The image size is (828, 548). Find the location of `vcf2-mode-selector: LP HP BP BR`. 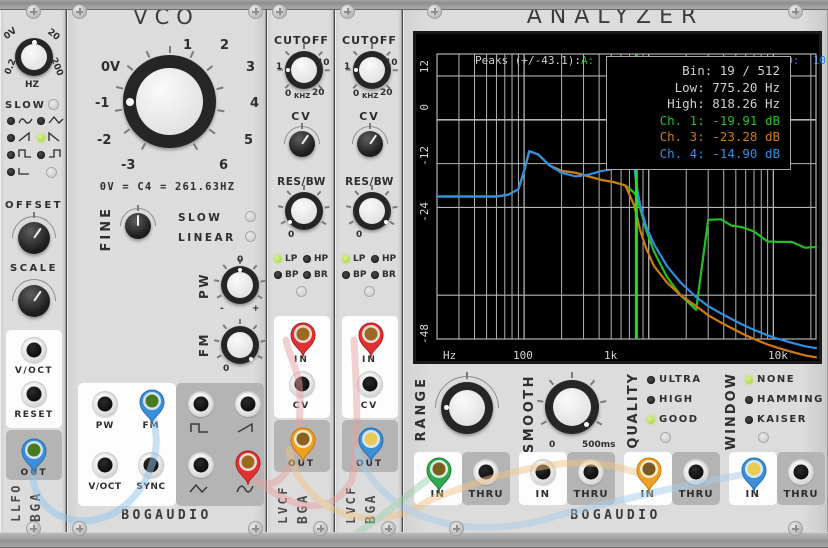

vcf2-mode-selector: LP HP BP BR is located at coordinates (370, 277).